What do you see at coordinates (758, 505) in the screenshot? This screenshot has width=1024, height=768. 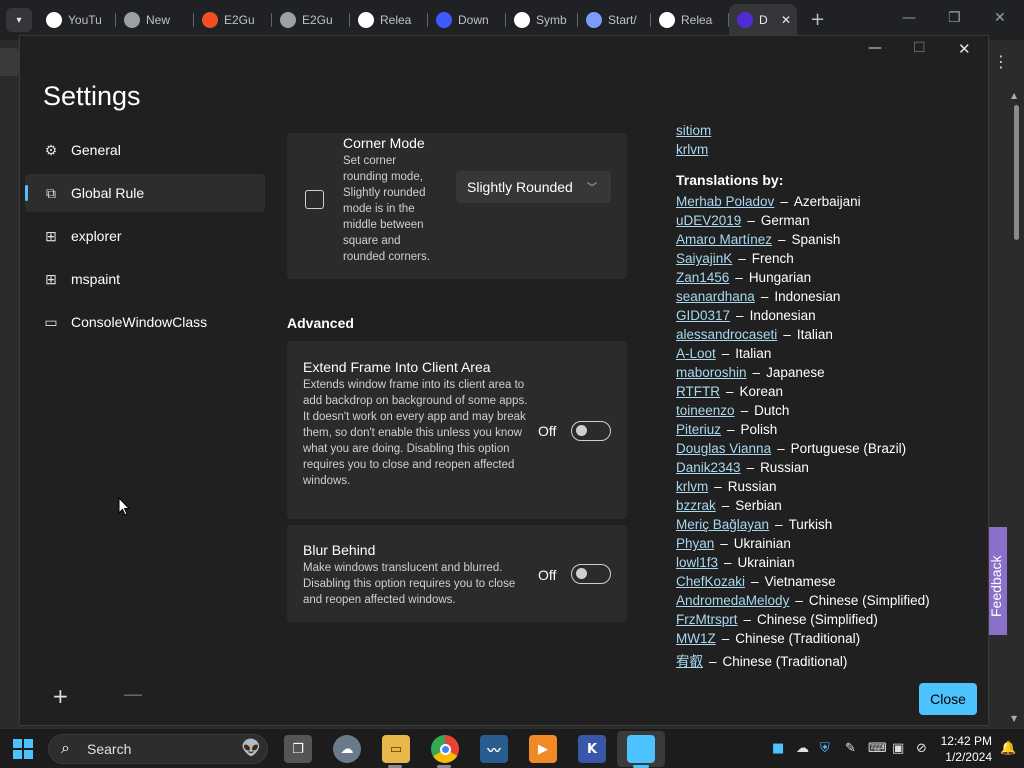 I see `translation-language: Serbian` at bounding box center [758, 505].